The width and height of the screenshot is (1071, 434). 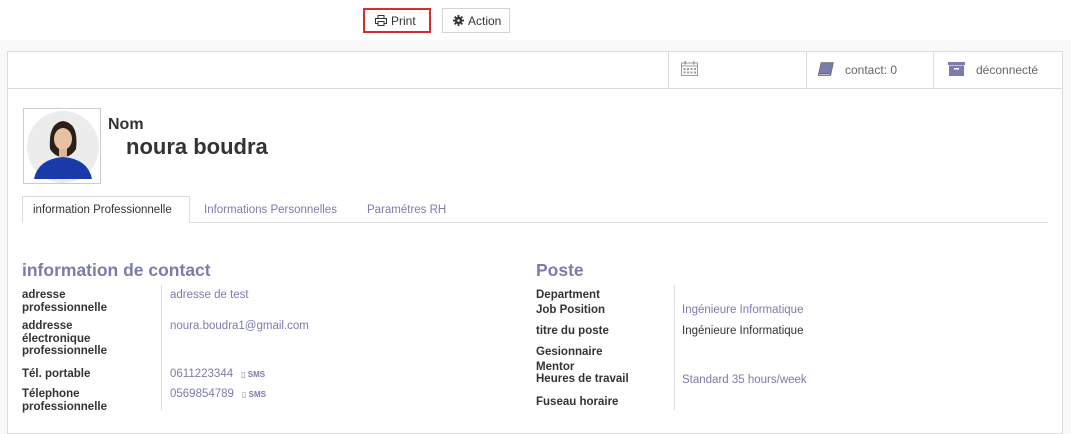 What do you see at coordinates (582, 379) in the screenshot?
I see `working-hours-label: Heures de travail` at bounding box center [582, 379].